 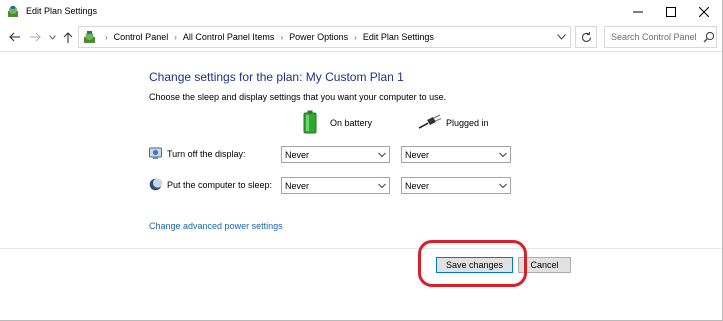 I want to click on refresh-icon, so click(x=586, y=36).